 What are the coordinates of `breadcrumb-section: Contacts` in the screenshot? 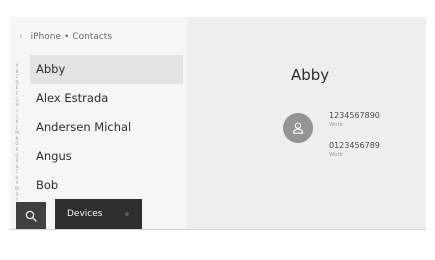 It's located at (92, 37).